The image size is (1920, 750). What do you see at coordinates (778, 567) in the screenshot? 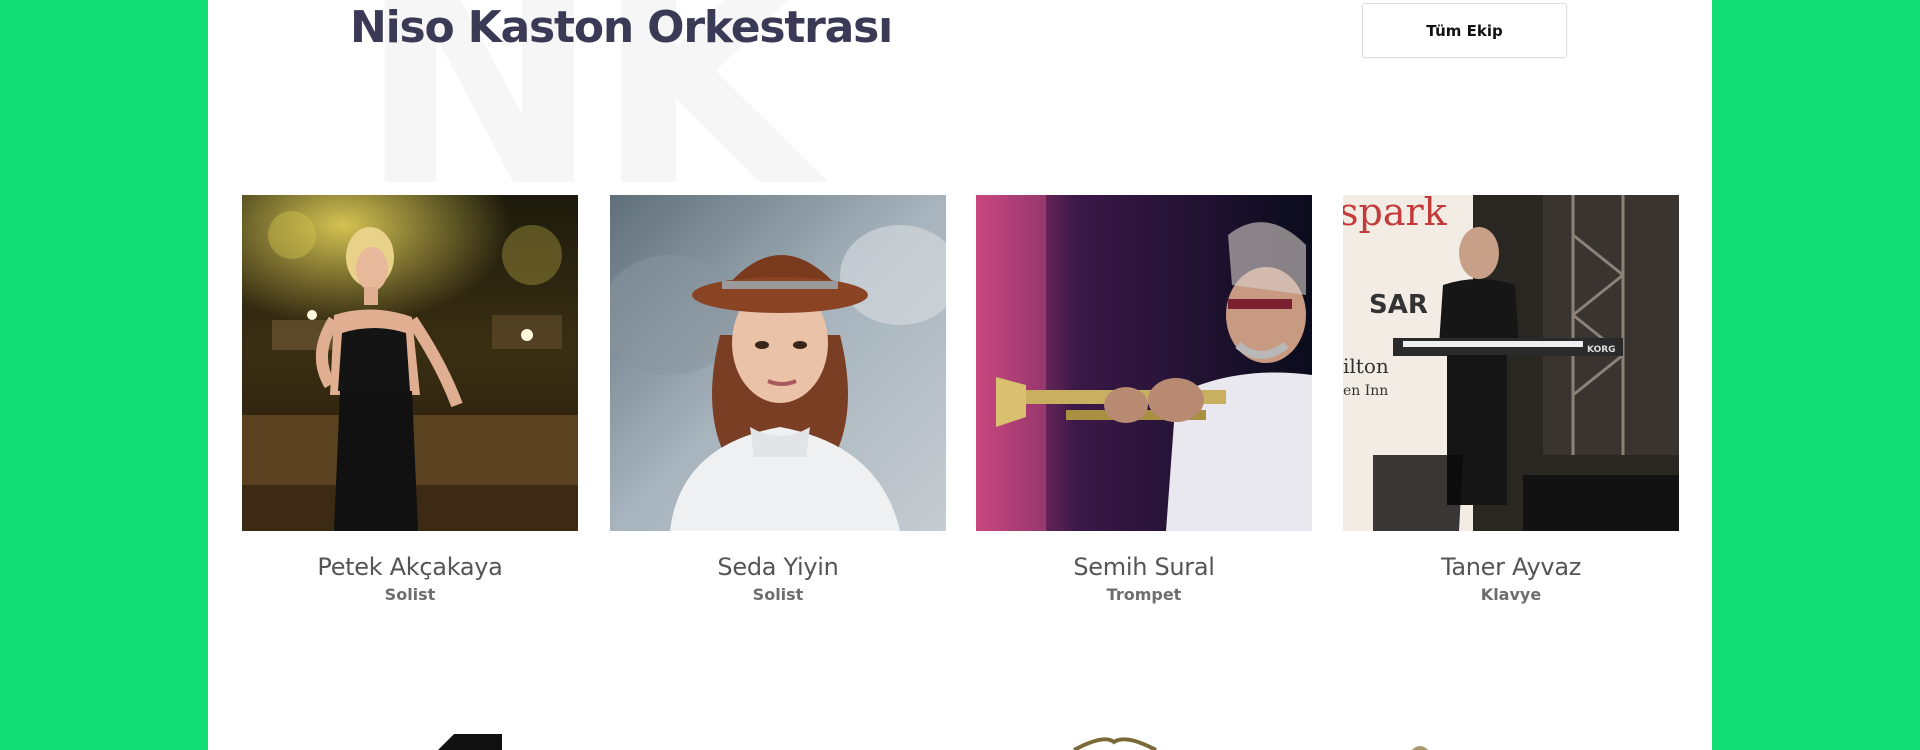
I see `member-name: Seda Yiyin` at bounding box center [778, 567].